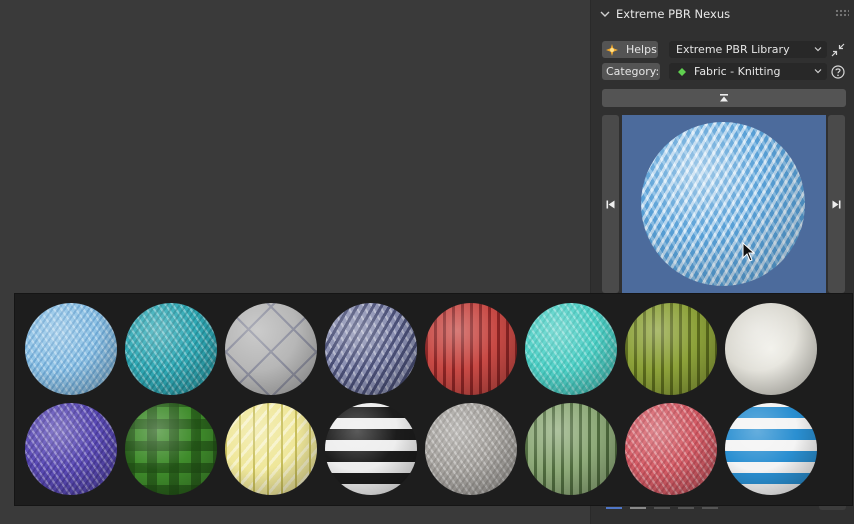 The height and width of the screenshot is (524, 854). I want to click on collapse-button, so click(837, 49).